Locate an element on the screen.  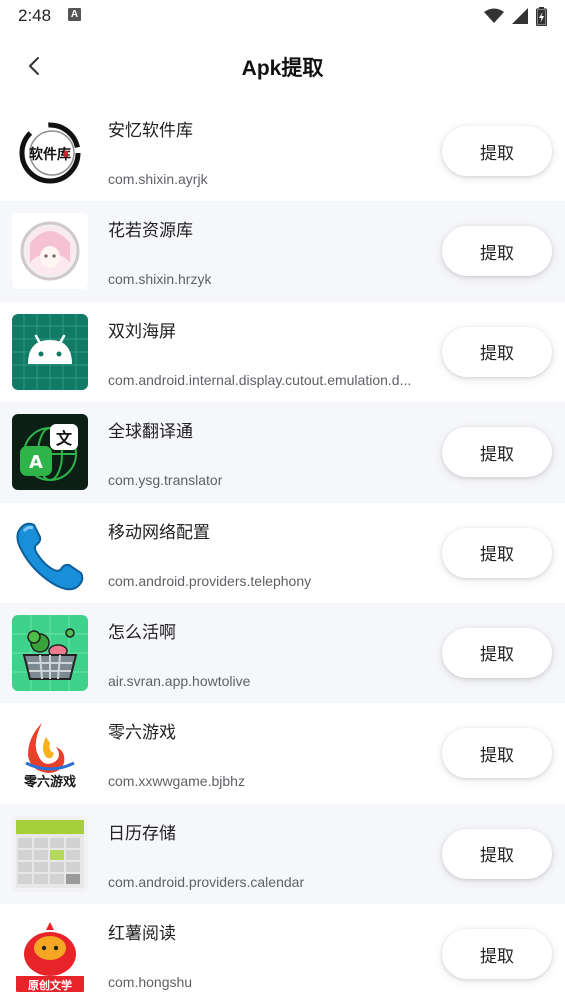
app-icon-text: 零六游戏 is located at coordinates (49, 782).